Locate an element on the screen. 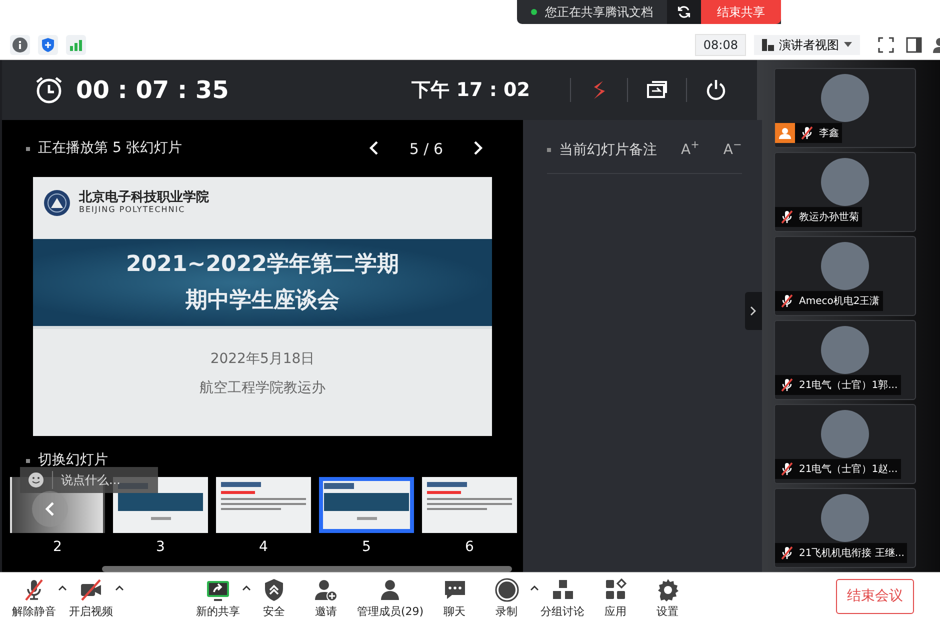 This screenshot has width=940, height=624. page-counter: 5 / 6 is located at coordinates (426, 149).